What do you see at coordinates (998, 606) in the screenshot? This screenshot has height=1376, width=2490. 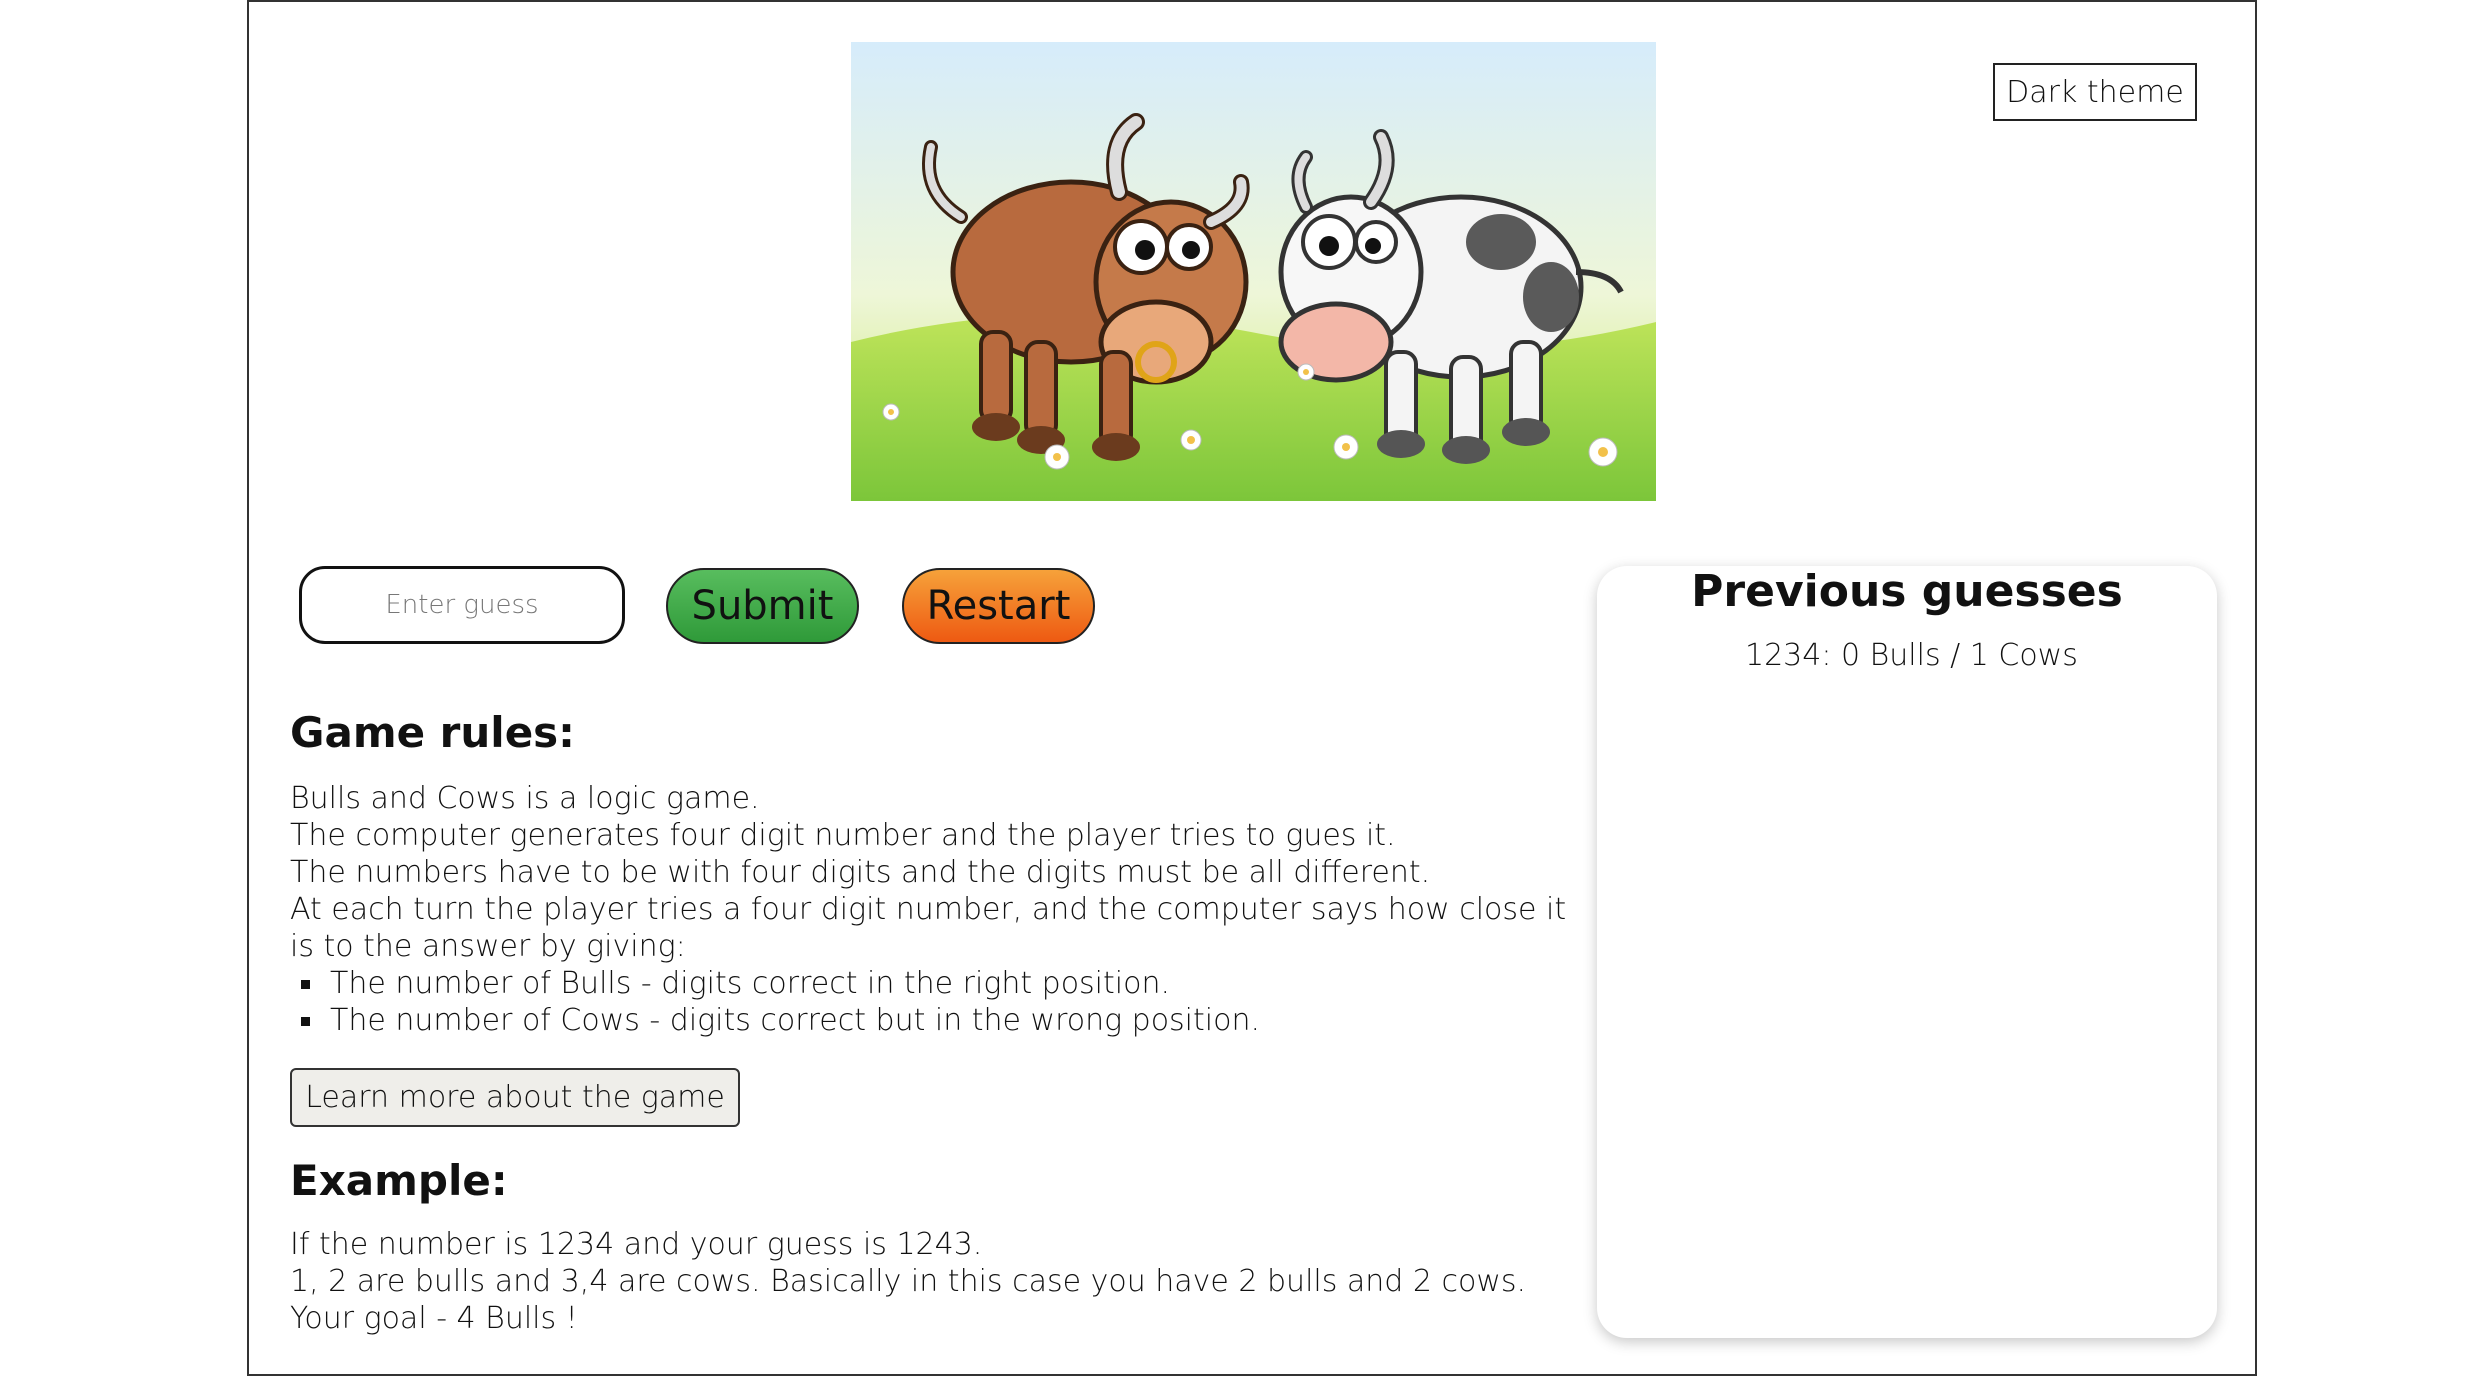 I see `restart-button: Restart` at bounding box center [998, 606].